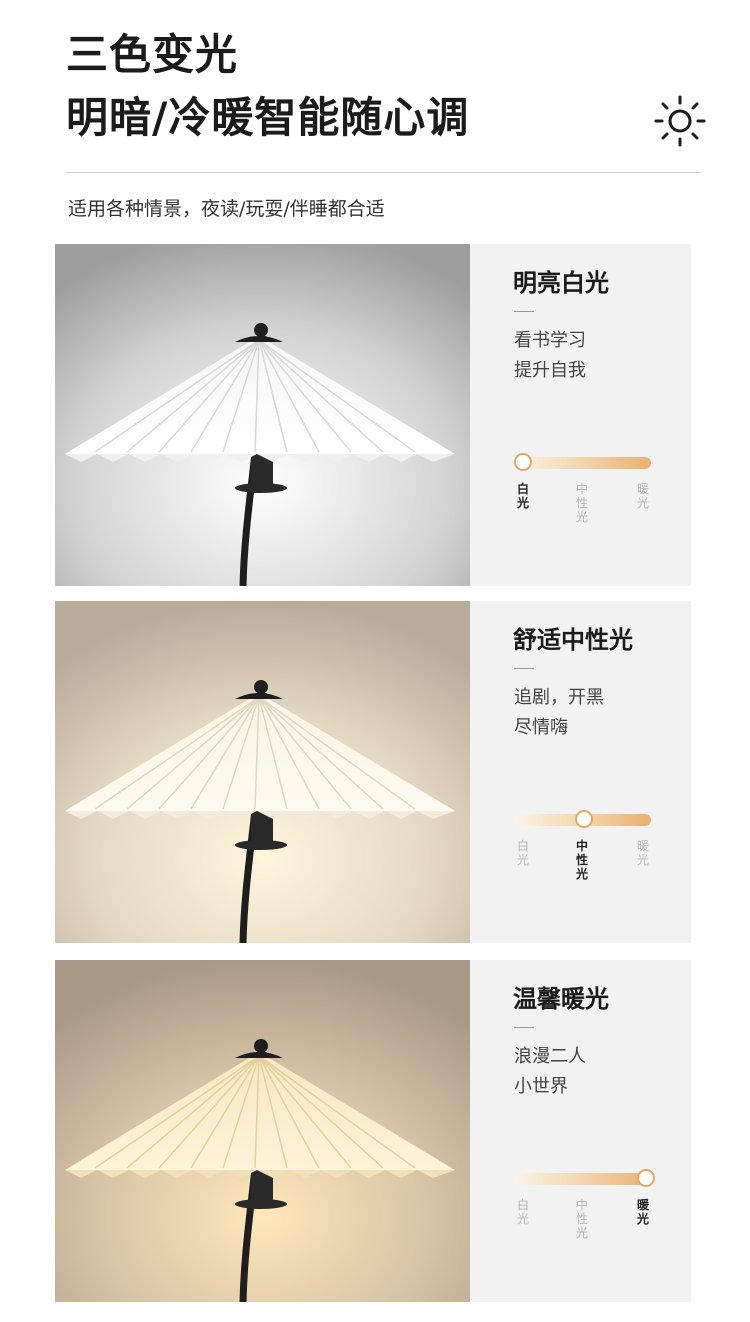 The height and width of the screenshot is (1322, 750). What do you see at coordinates (226, 209) in the screenshot?
I see `page-subtitle: 适用各种情景，夜读/玩耍/伴睡都合适` at bounding box center [226, 209].